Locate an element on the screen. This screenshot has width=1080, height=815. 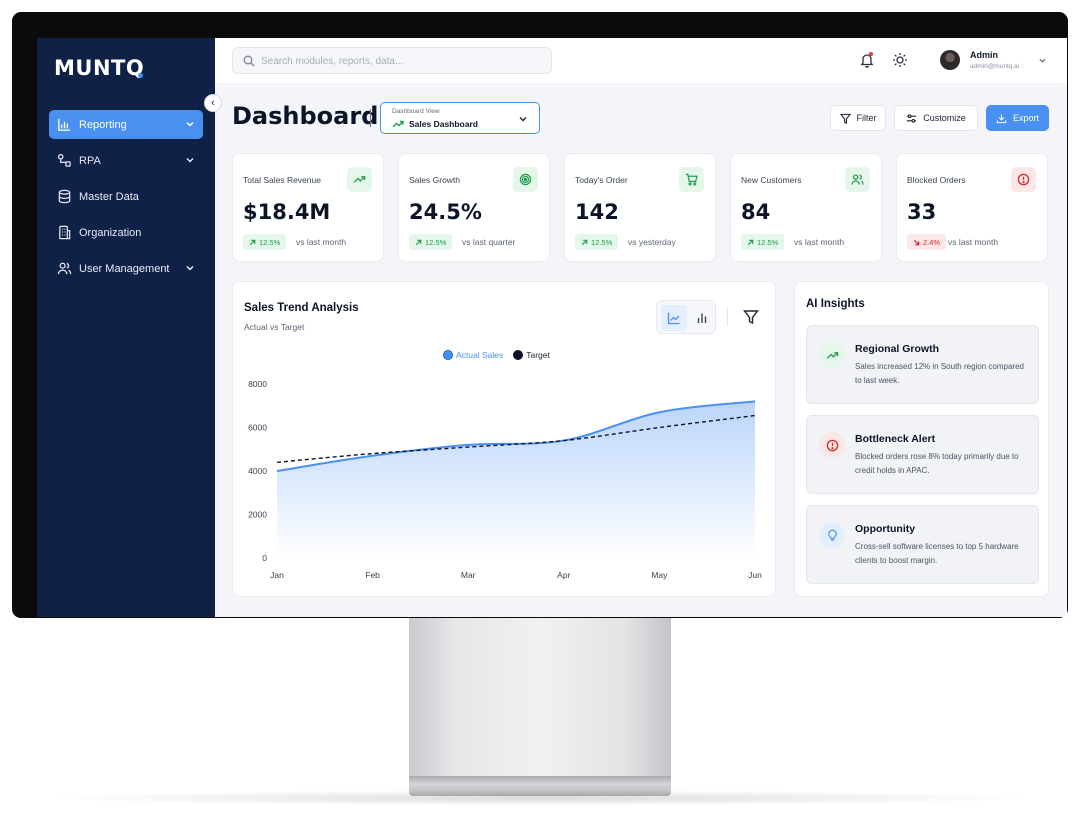
kpi-label: New Customers is located at coordinates (771, 180).